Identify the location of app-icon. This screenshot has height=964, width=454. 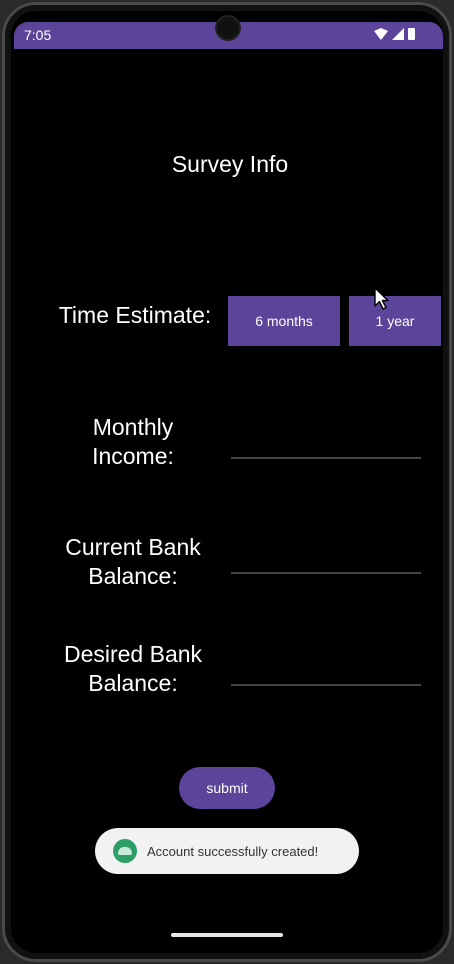
(125, 851).